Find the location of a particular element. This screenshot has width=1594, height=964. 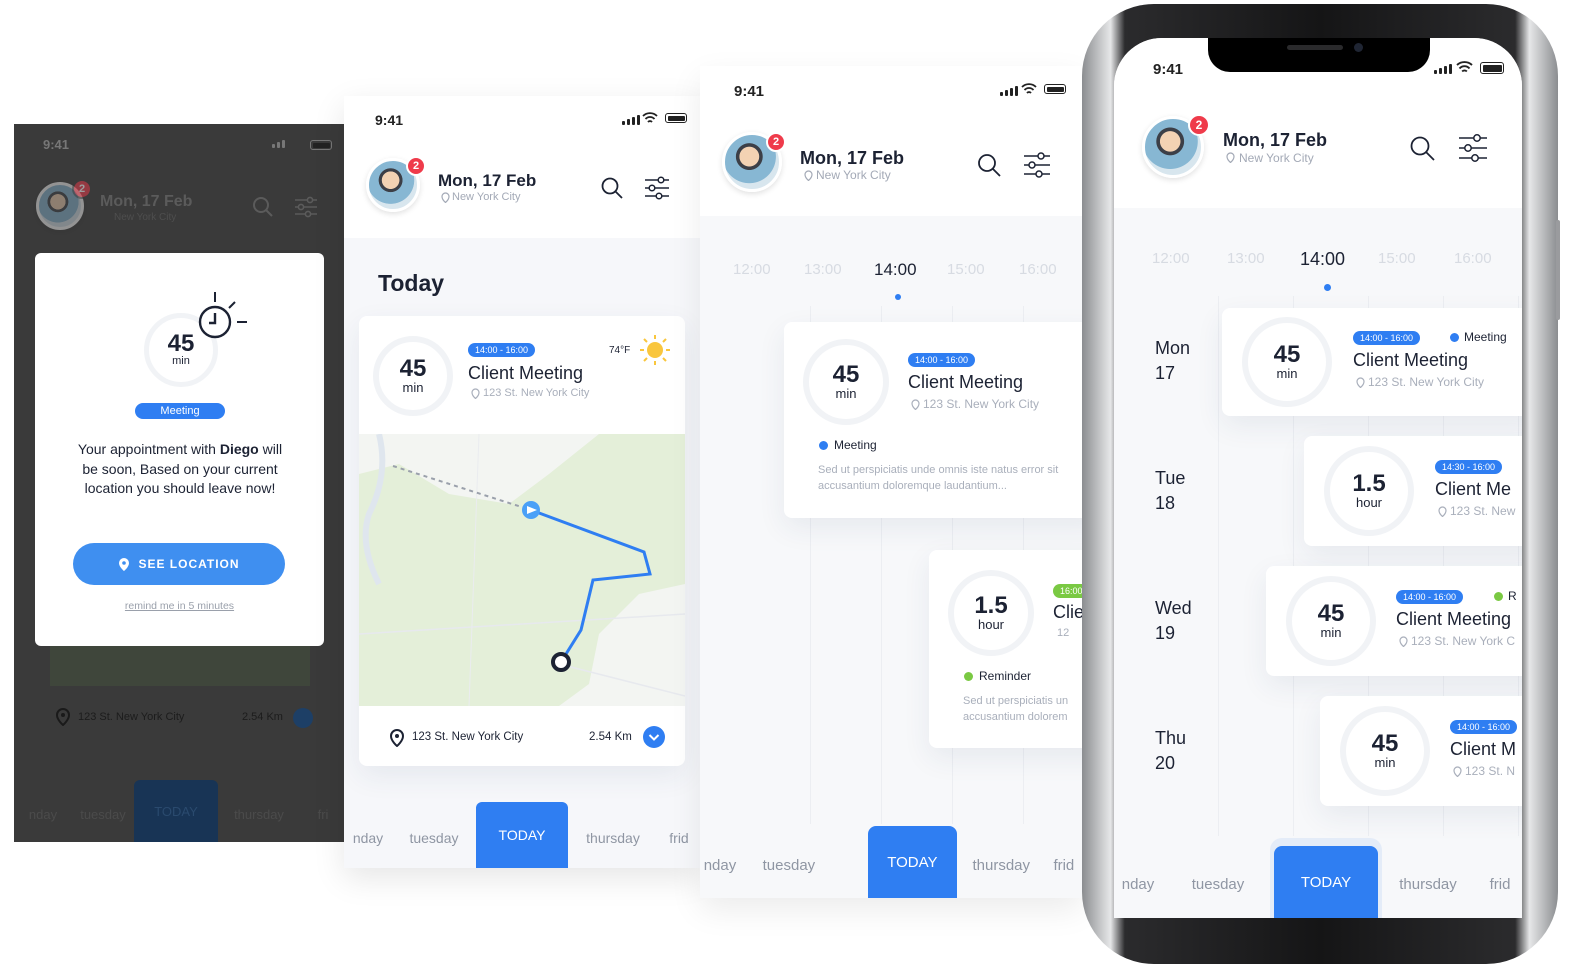

see-location-button: SEE LOCATION is located at coordinates (179, 564).